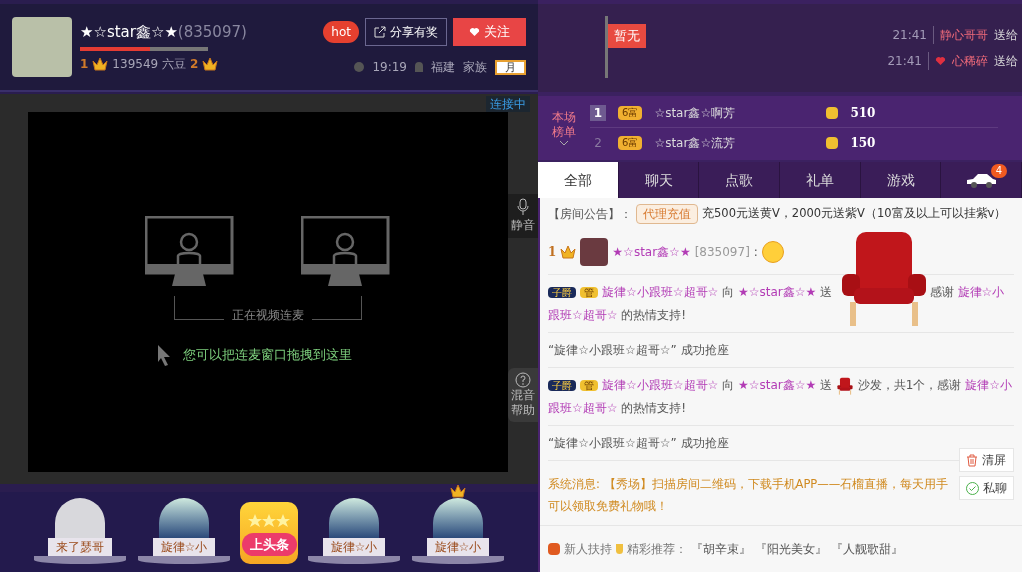  What do you see at coordinates (489, 32) in the screenshot?
I see `follow-button: 关注` at bounding box center [489, 32].